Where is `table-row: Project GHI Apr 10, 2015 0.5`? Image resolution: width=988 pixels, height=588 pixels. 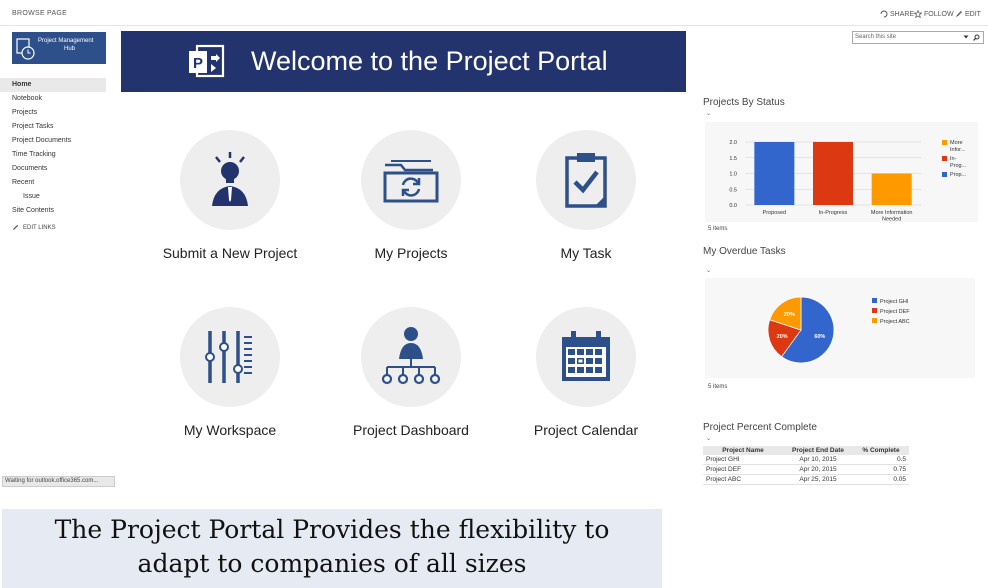 table-row: Project GHI Apr 10, 2015 0.5 is located at coordinates (806, 460).